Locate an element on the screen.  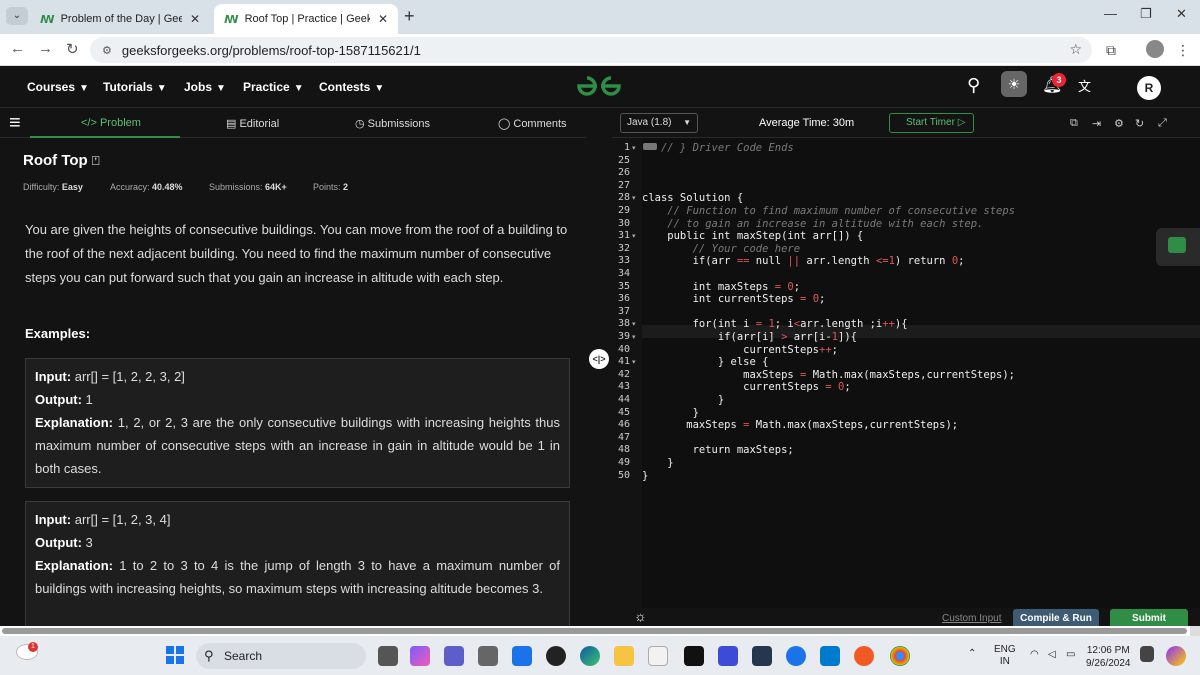
editor-footer: ☼ Custom Input Compile & Run Submit is located at coordinates (906, 618).